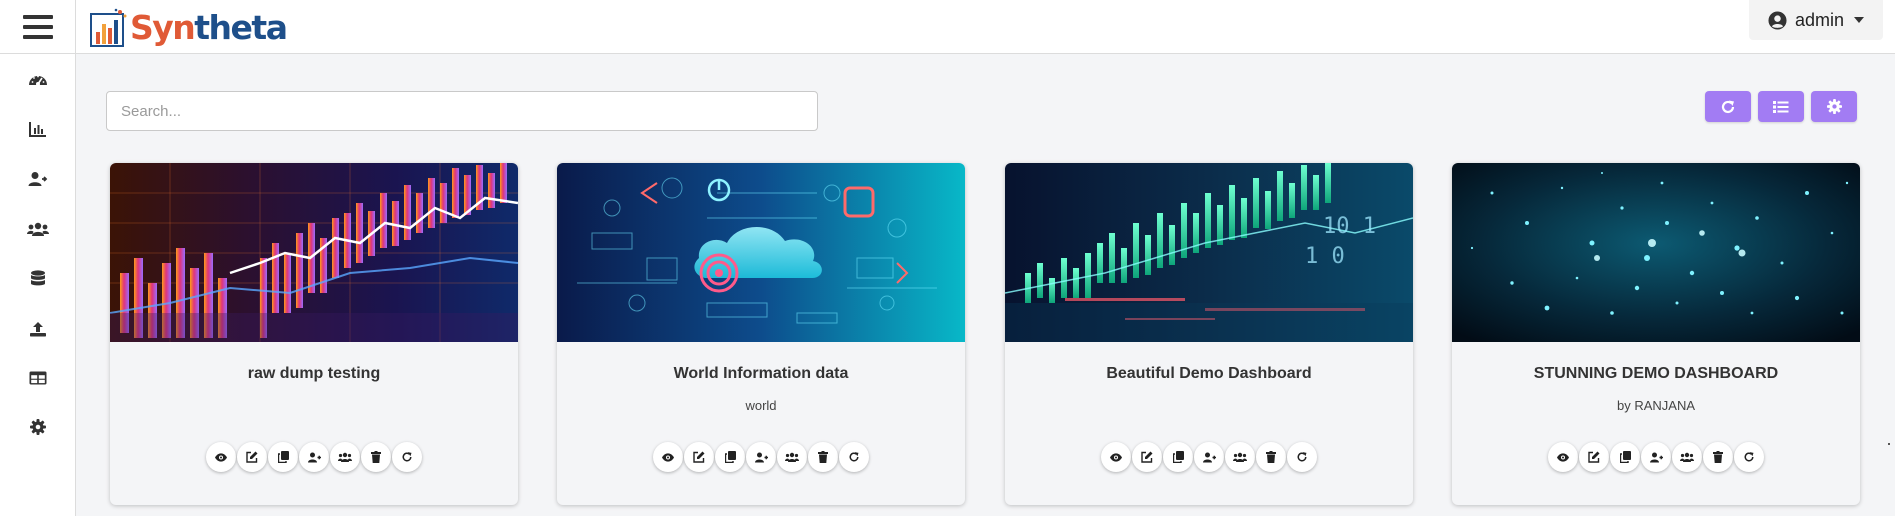 The image size is (1895, 516). I want to click on users-icon, so click(38, 229).